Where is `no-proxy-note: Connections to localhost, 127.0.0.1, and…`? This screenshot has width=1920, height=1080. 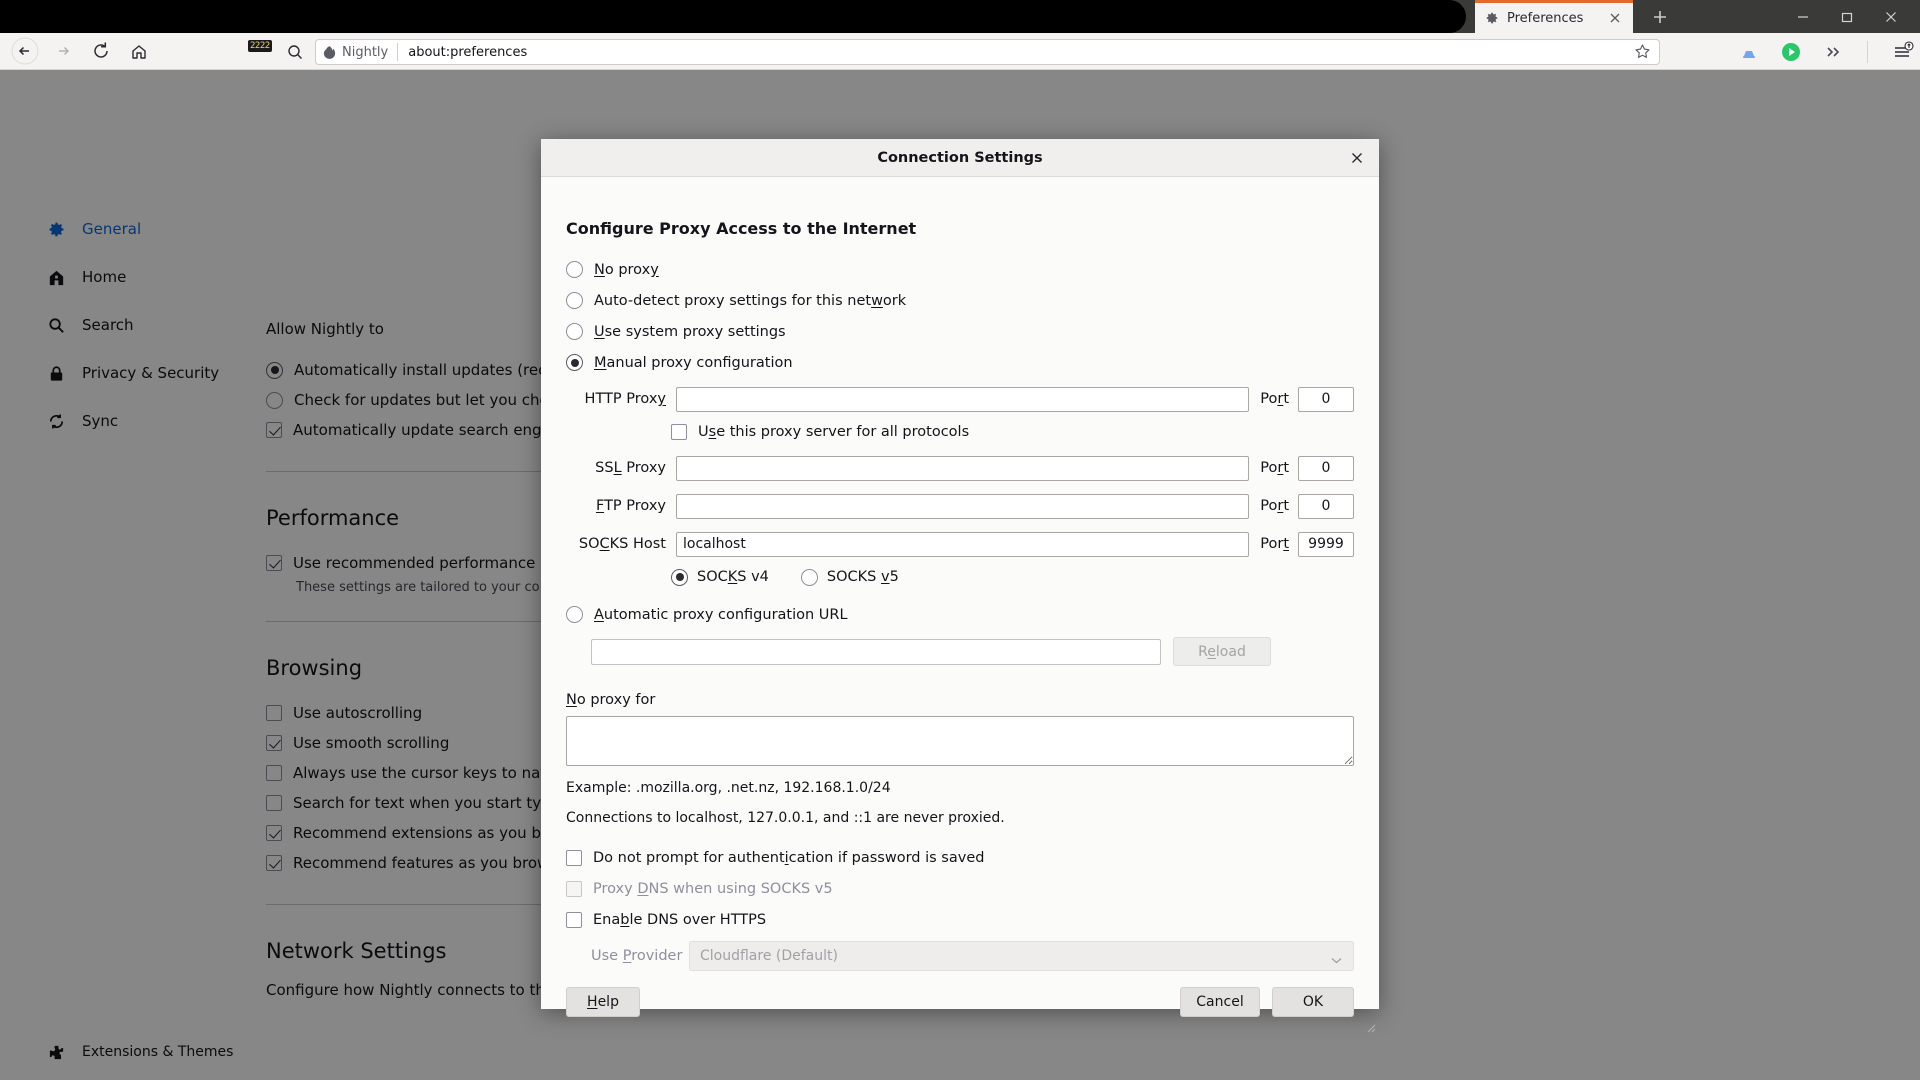 no-proxy-note: Connections to localhost, 127.0.0.1, and… is located at coordinates (785, 818).